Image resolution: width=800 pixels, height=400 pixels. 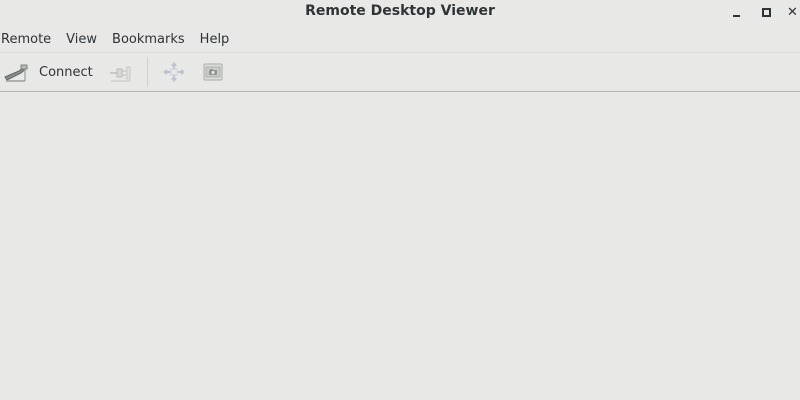 I want to click on close-button: ✕, so click(x=792, y=12).